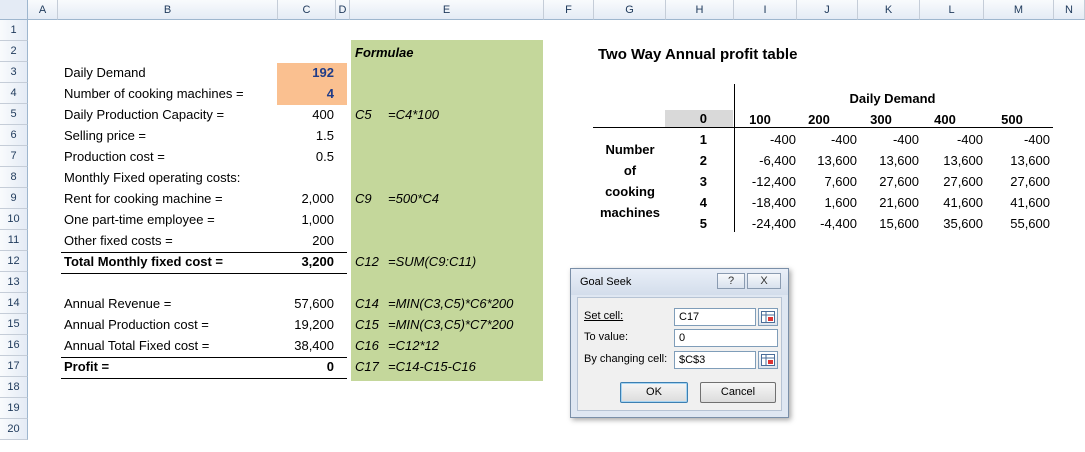 Image resolution: width=1085 pixels, height=452 pixels. I want to click on model-value: 1,000, so click(306, 219).